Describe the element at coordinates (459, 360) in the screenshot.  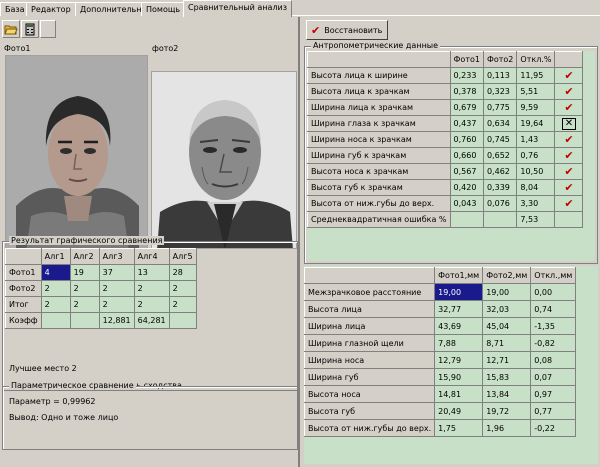
I see `table-cell: 12,79` at that location.